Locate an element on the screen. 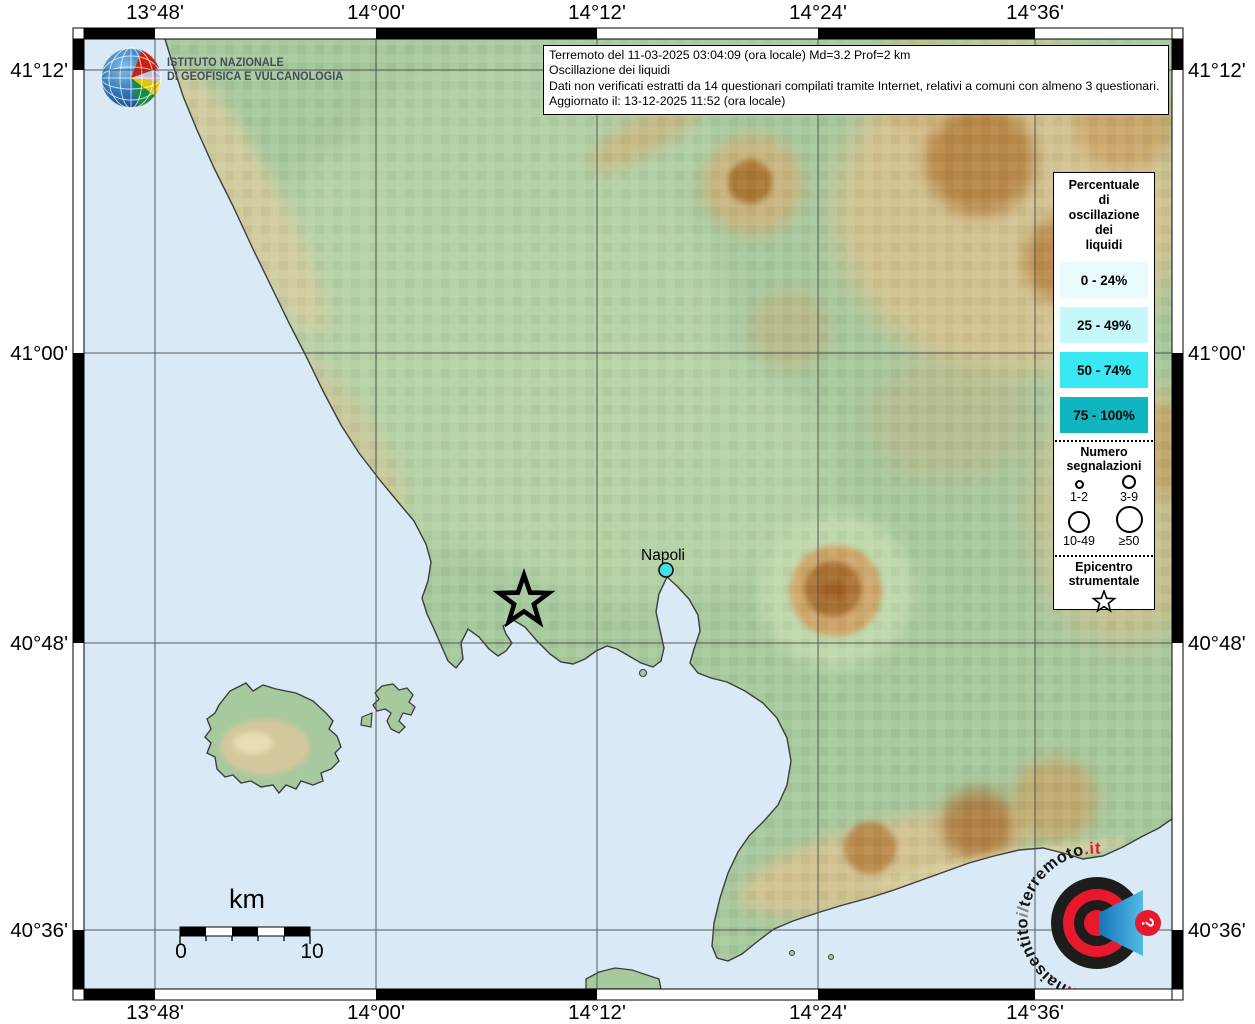 The image size is (1255, 1024). lon-label-top-4: 14°36' is located at coordinates (1035, 12).